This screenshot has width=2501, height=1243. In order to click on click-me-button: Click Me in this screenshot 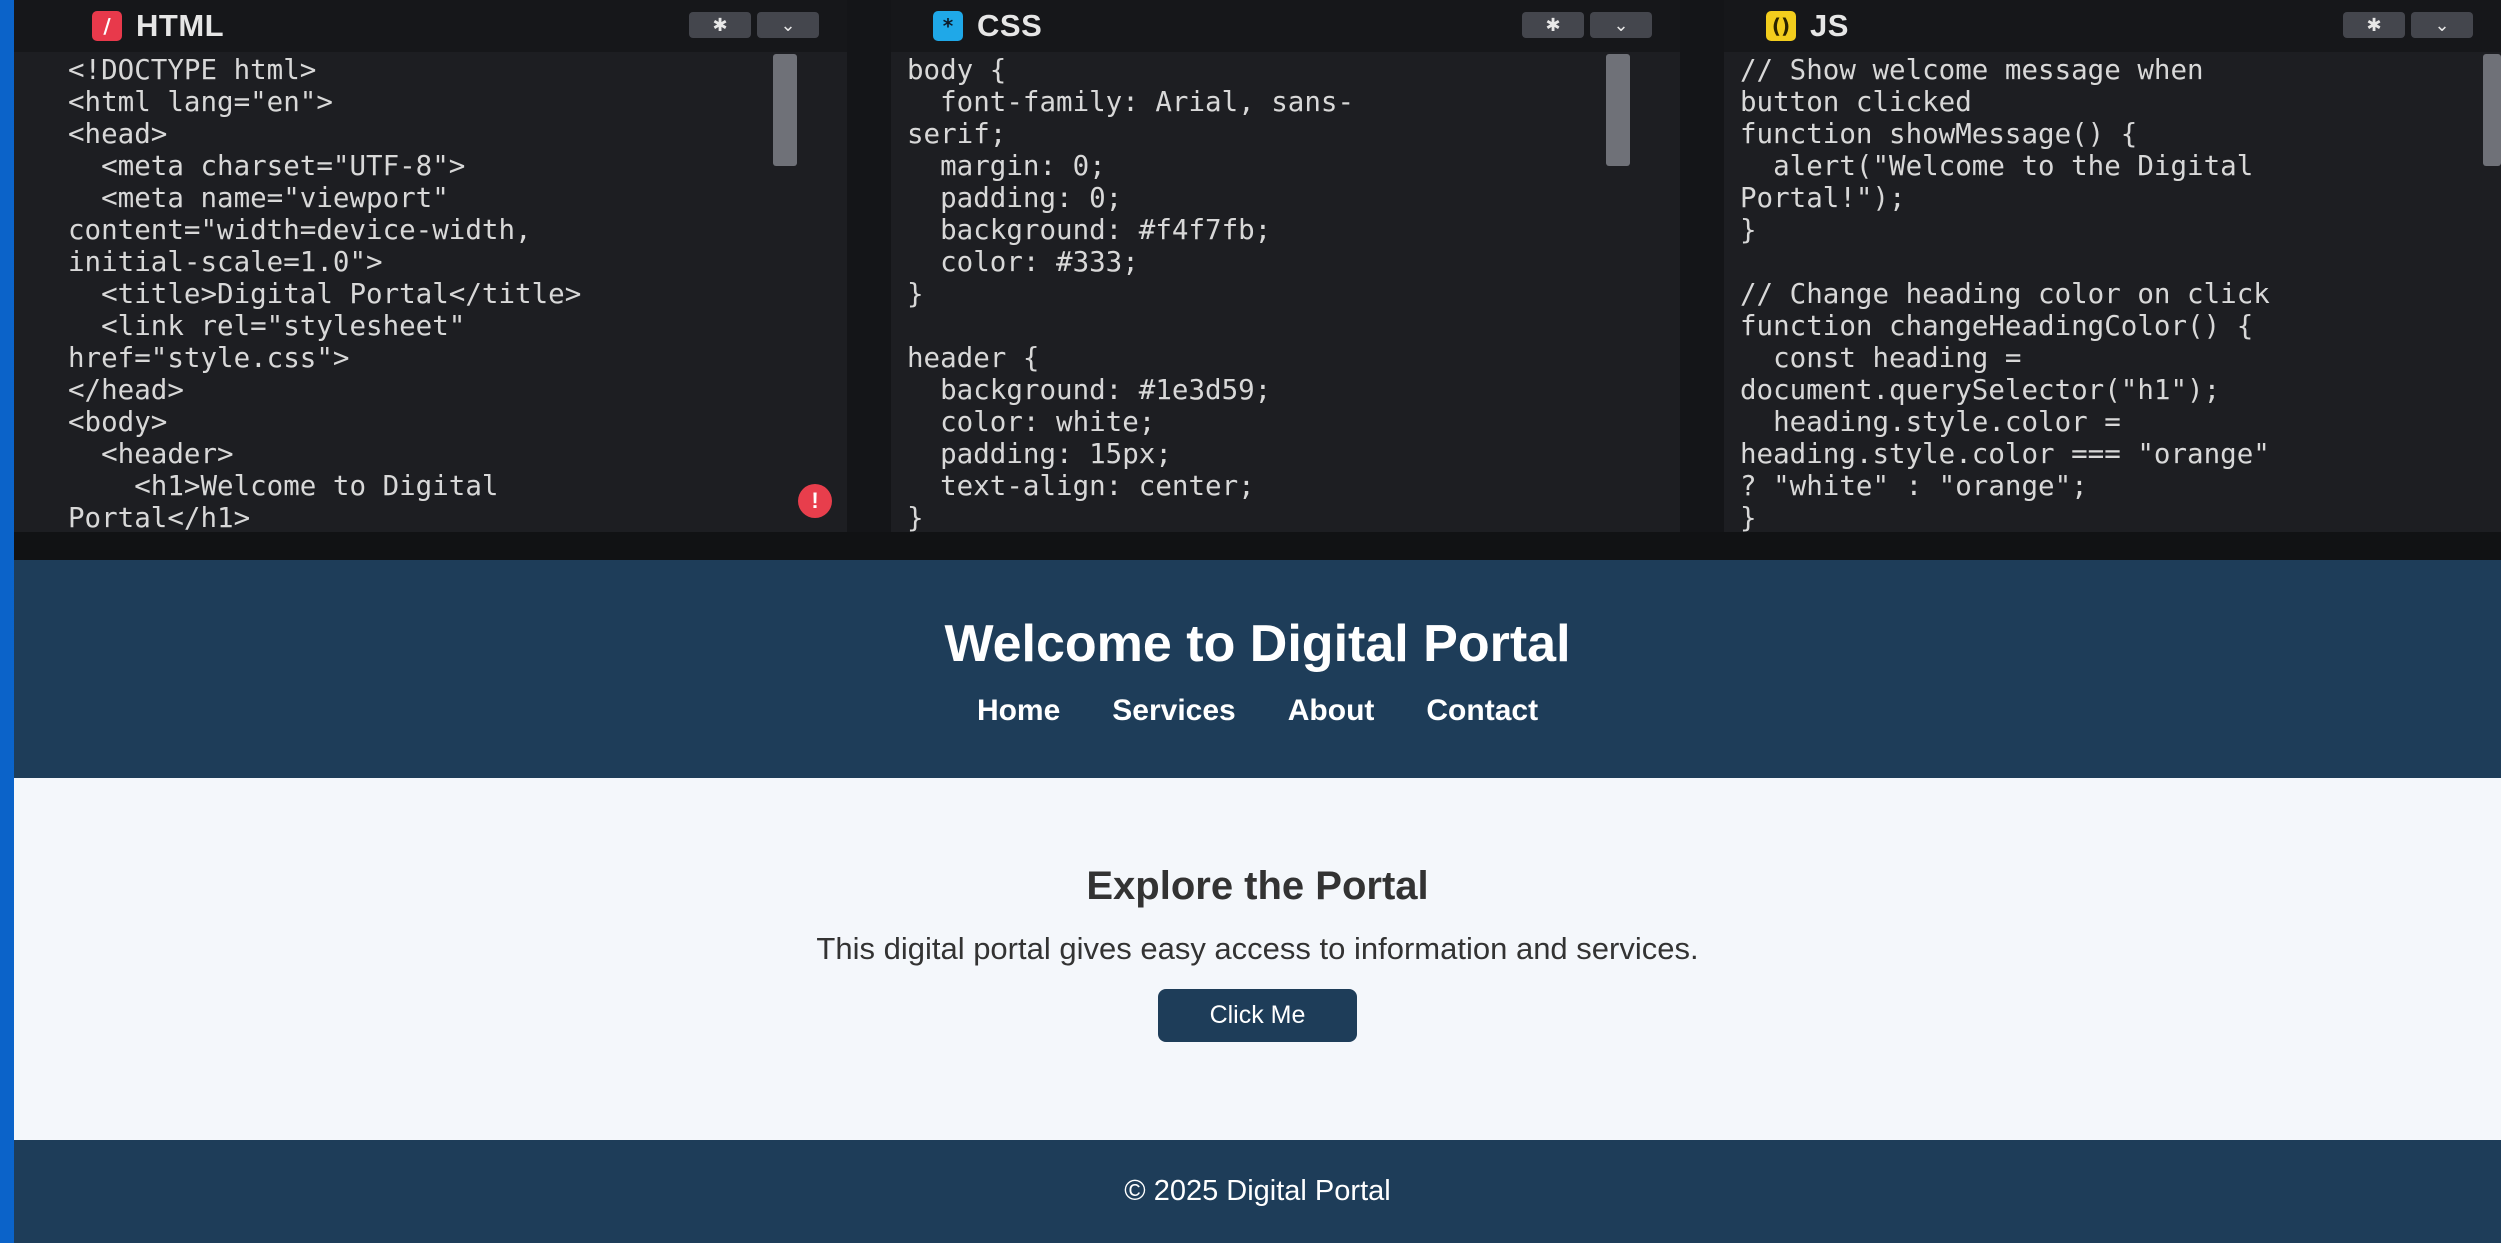, I will do `click(1257, 1015)`.